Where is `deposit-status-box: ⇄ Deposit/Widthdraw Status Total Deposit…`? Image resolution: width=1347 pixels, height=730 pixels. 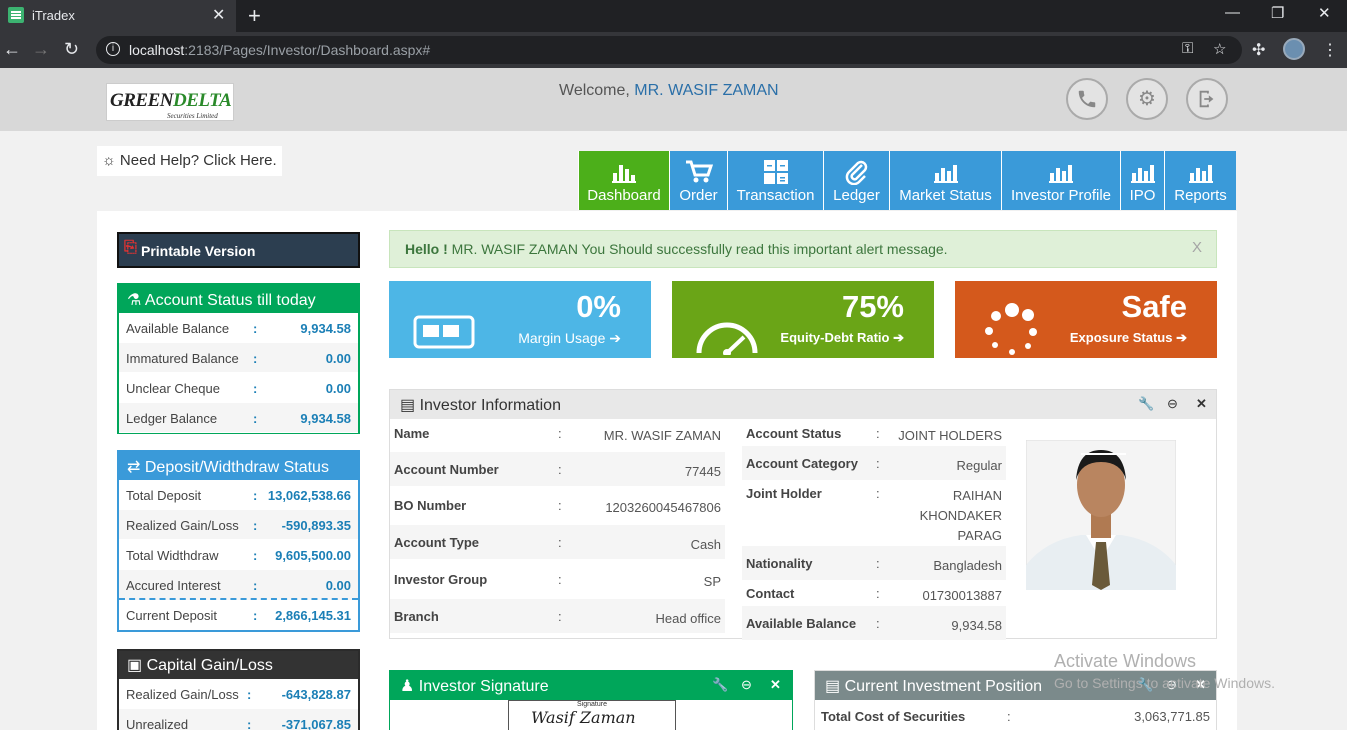 deposit-status-box: ⇄ Deposit/Widthdraw Status Total Deposit… is located at coordinates (238, 541).